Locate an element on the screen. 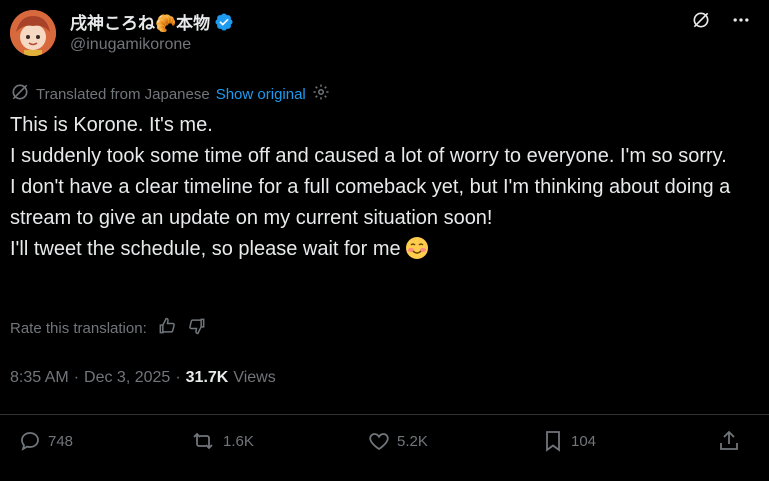 The width and height of the screenshot is (769, 481). like-count: 5.2K is located at coordinates (412, 441).